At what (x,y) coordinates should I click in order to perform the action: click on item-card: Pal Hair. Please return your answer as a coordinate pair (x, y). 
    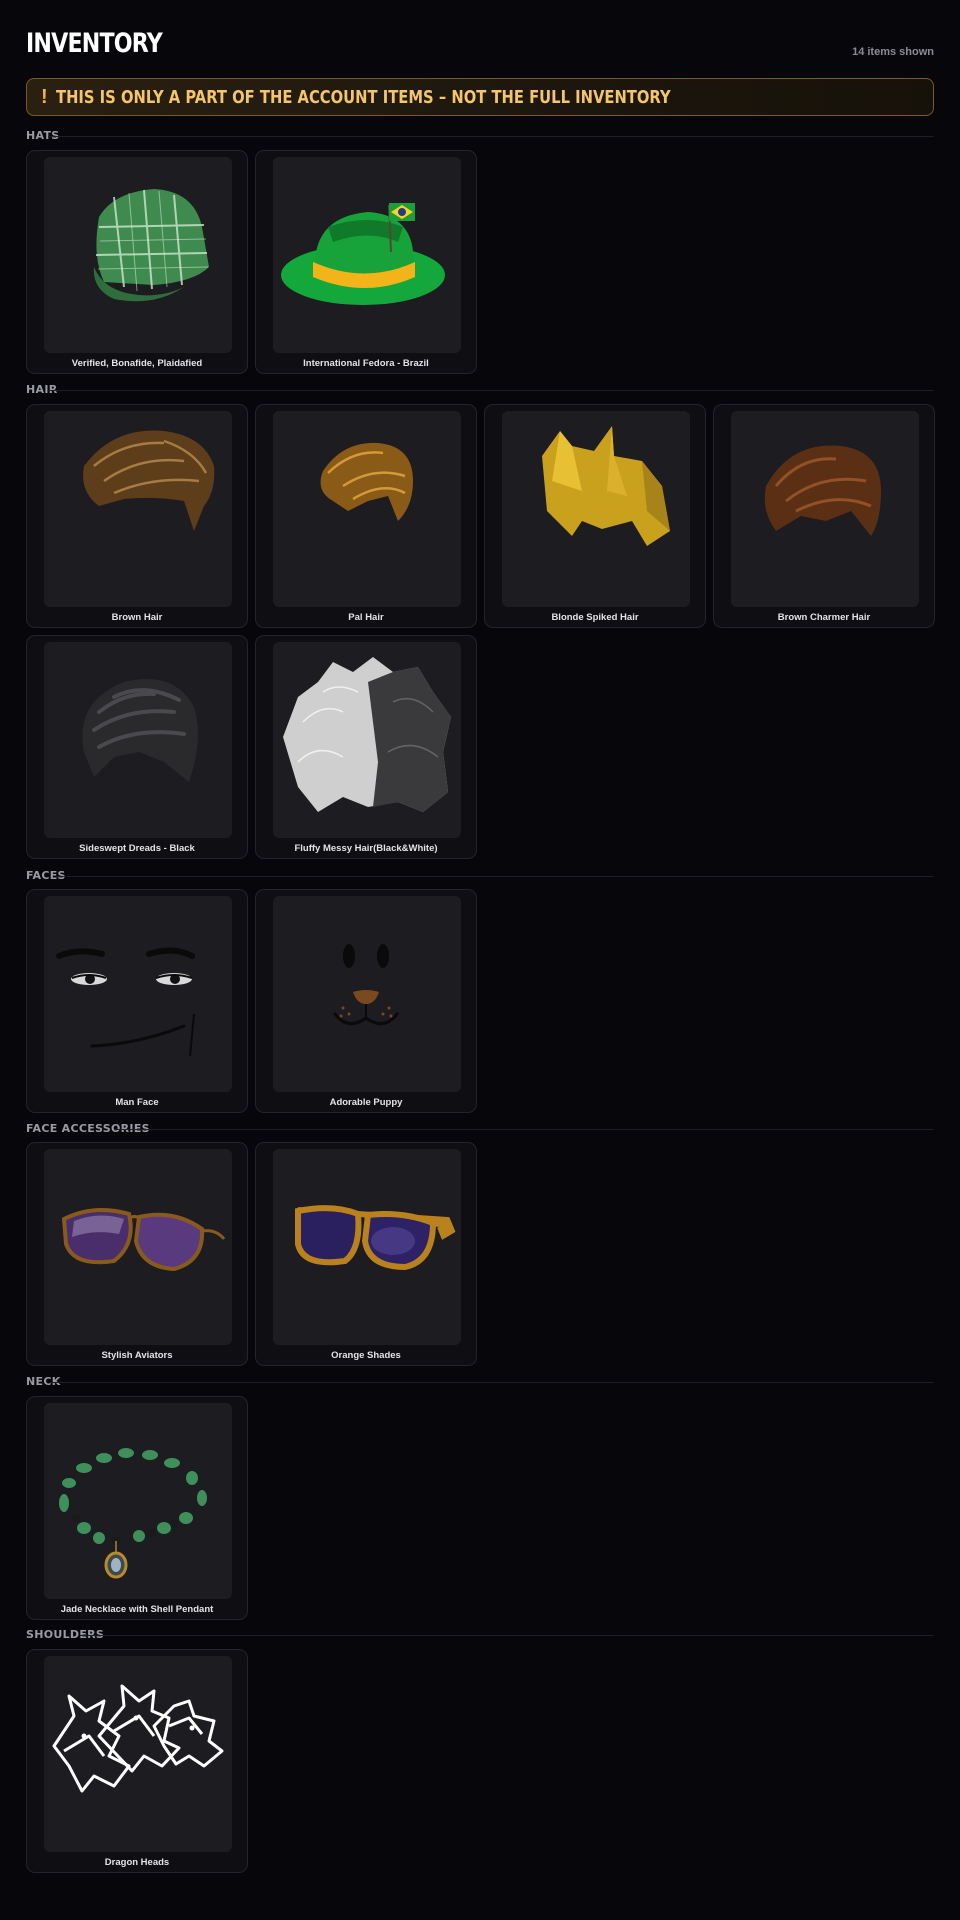
    Looking at the image, I should click on (366, 516).